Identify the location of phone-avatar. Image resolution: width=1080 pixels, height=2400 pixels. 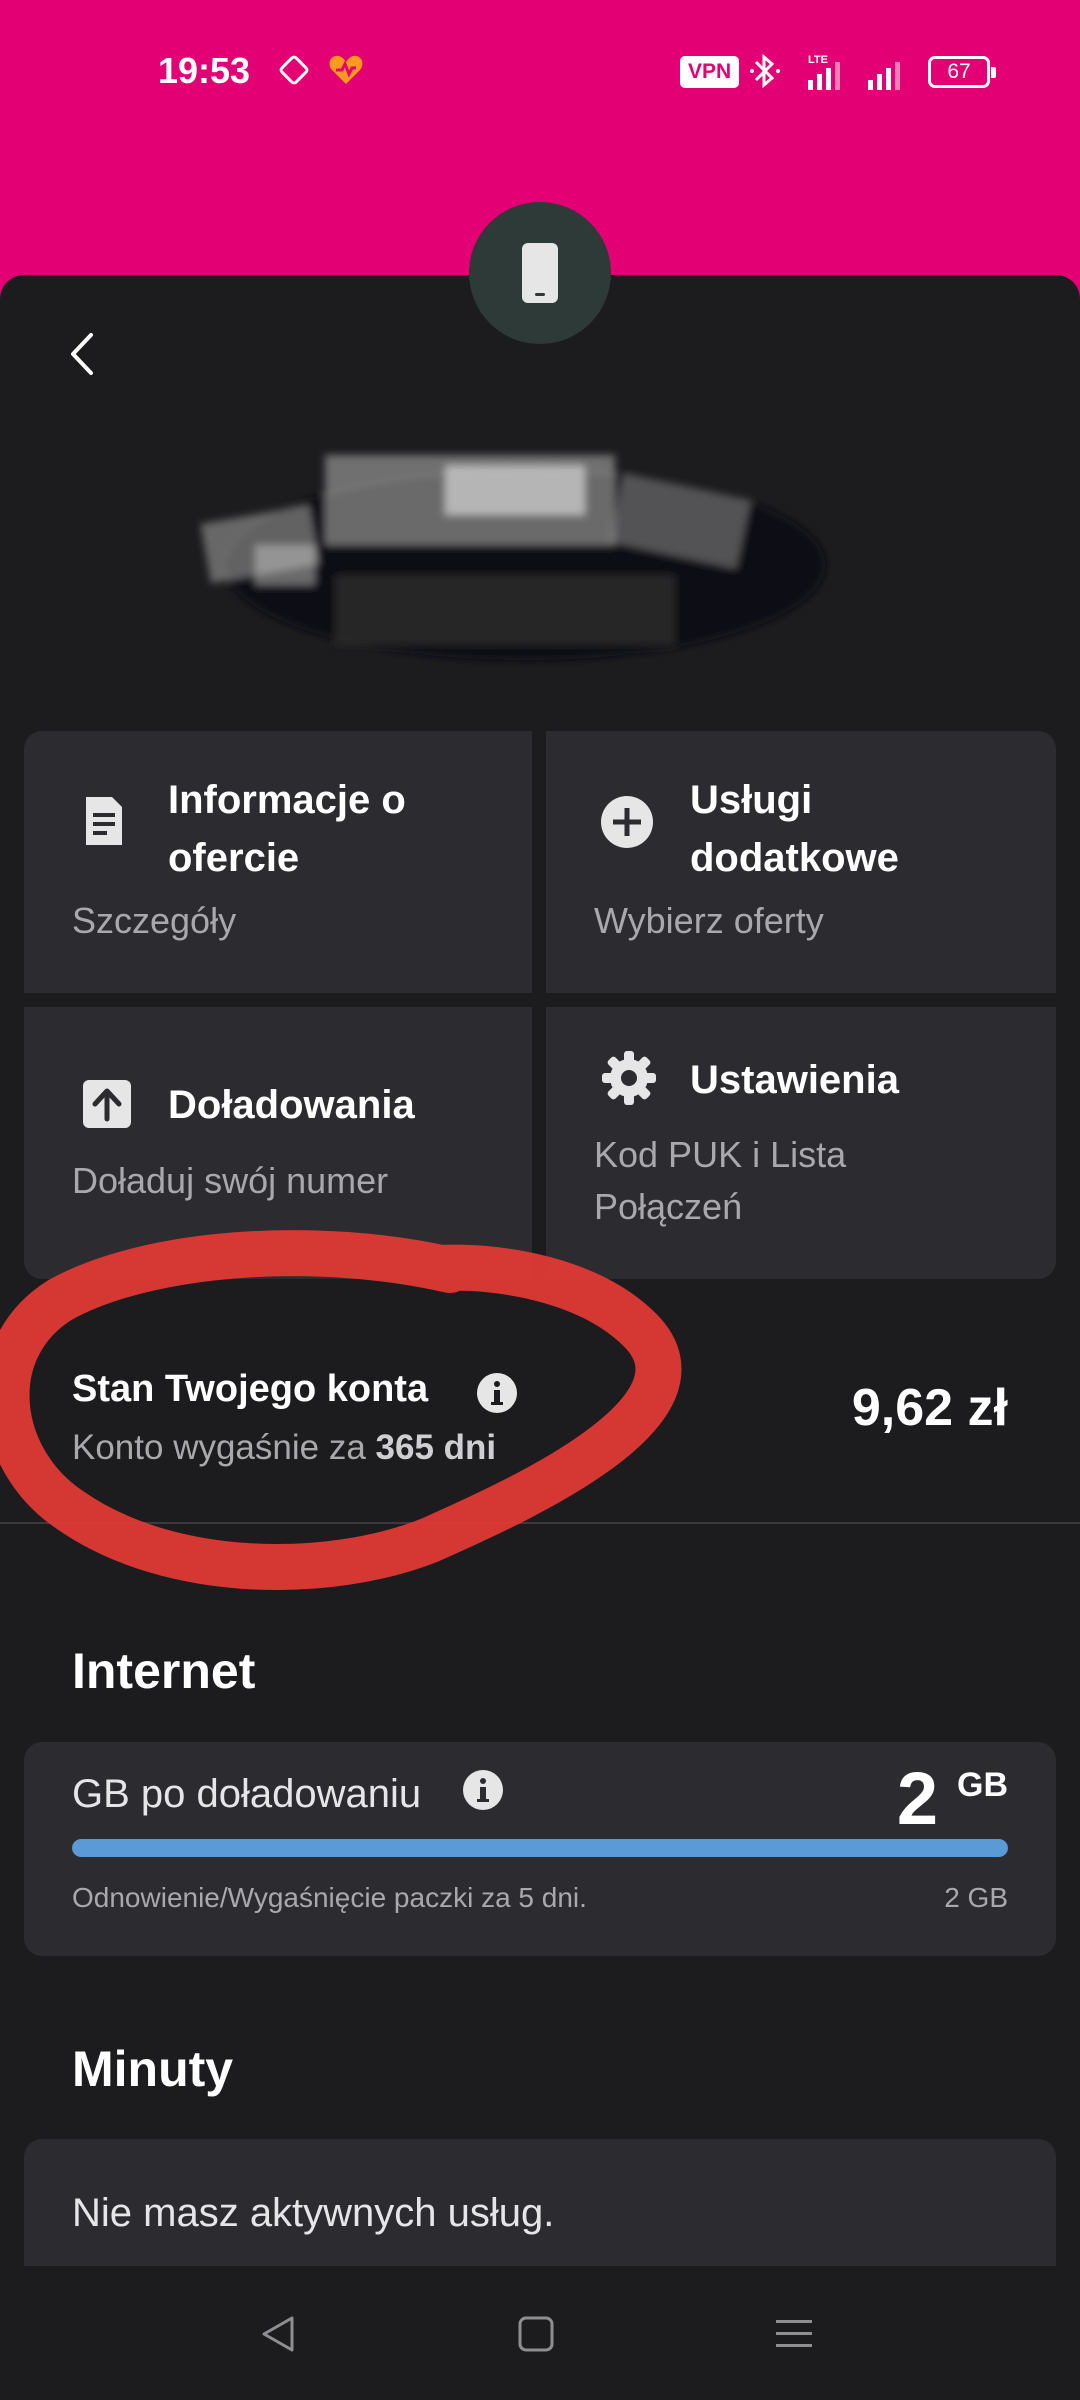
(540, 273).